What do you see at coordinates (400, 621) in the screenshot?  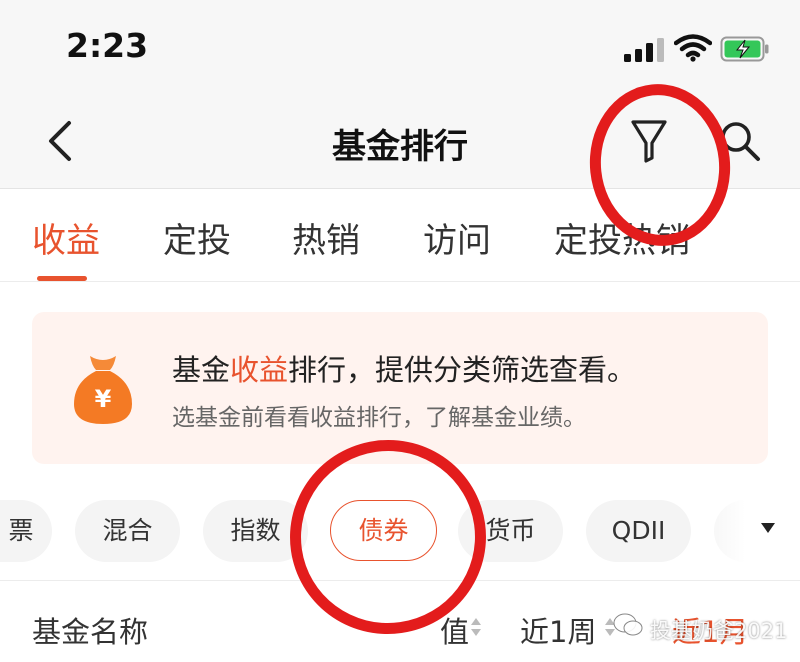 I see `table-header: 基金名称 值 近1周 近1月 投基奶爸2021` at bounding box center [400, 621].